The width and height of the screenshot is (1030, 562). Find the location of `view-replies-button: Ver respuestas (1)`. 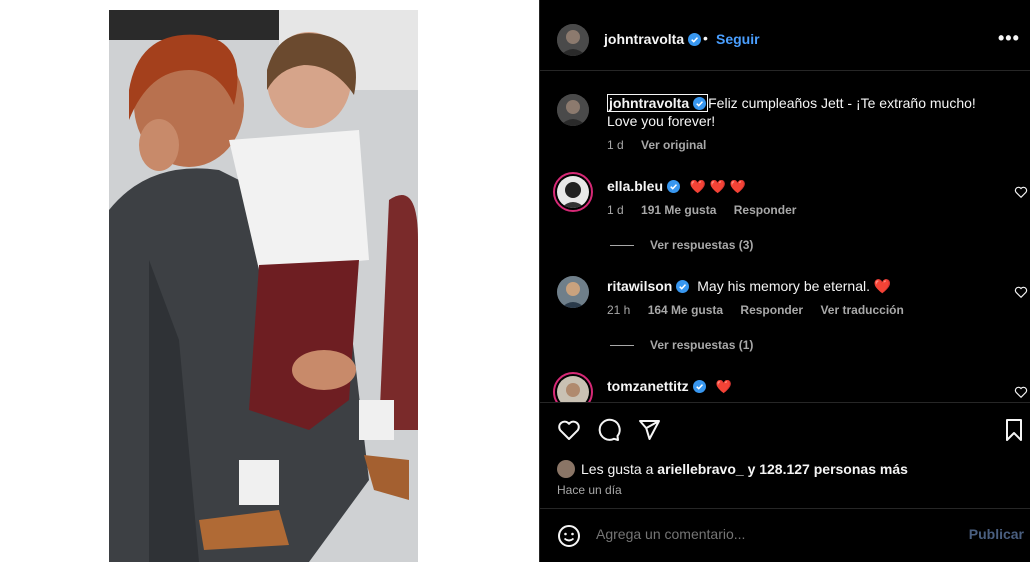

view-replies-button: Ver respuestas (1) is located at coordinates (681, 345).